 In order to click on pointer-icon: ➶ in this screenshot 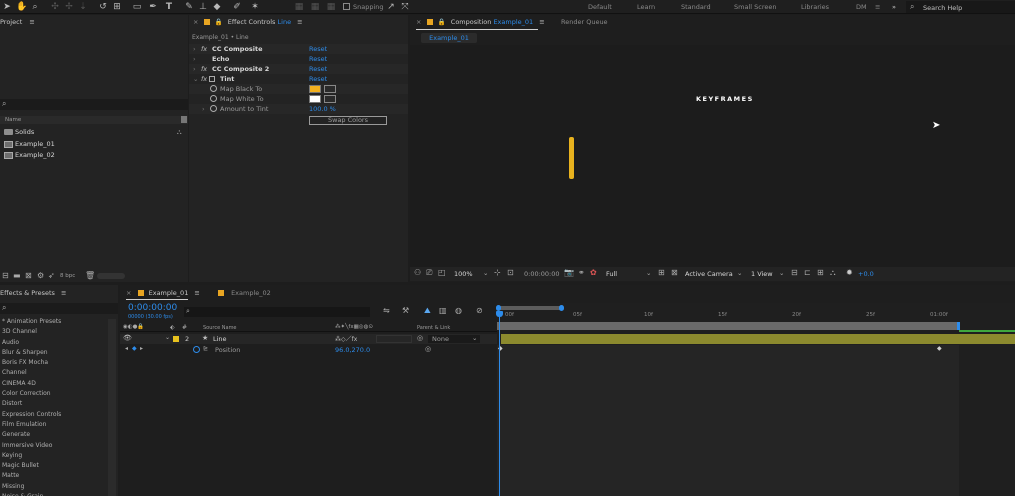, I will do `click(51, 275)`.